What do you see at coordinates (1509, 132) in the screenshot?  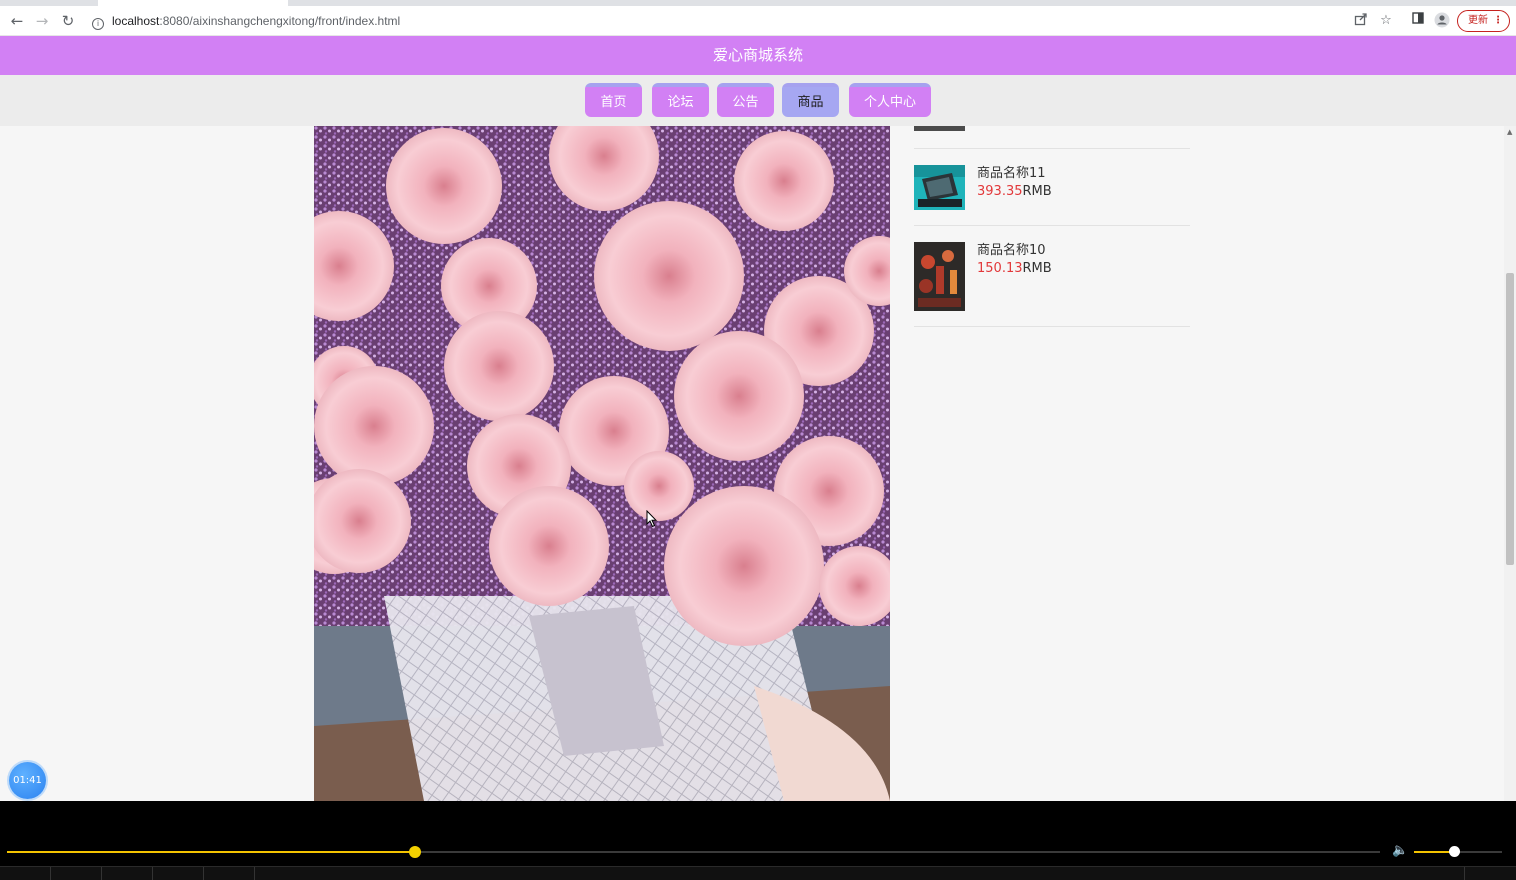 I see `scroll-up-icon: ▲` at bounding box center [1509, 132].